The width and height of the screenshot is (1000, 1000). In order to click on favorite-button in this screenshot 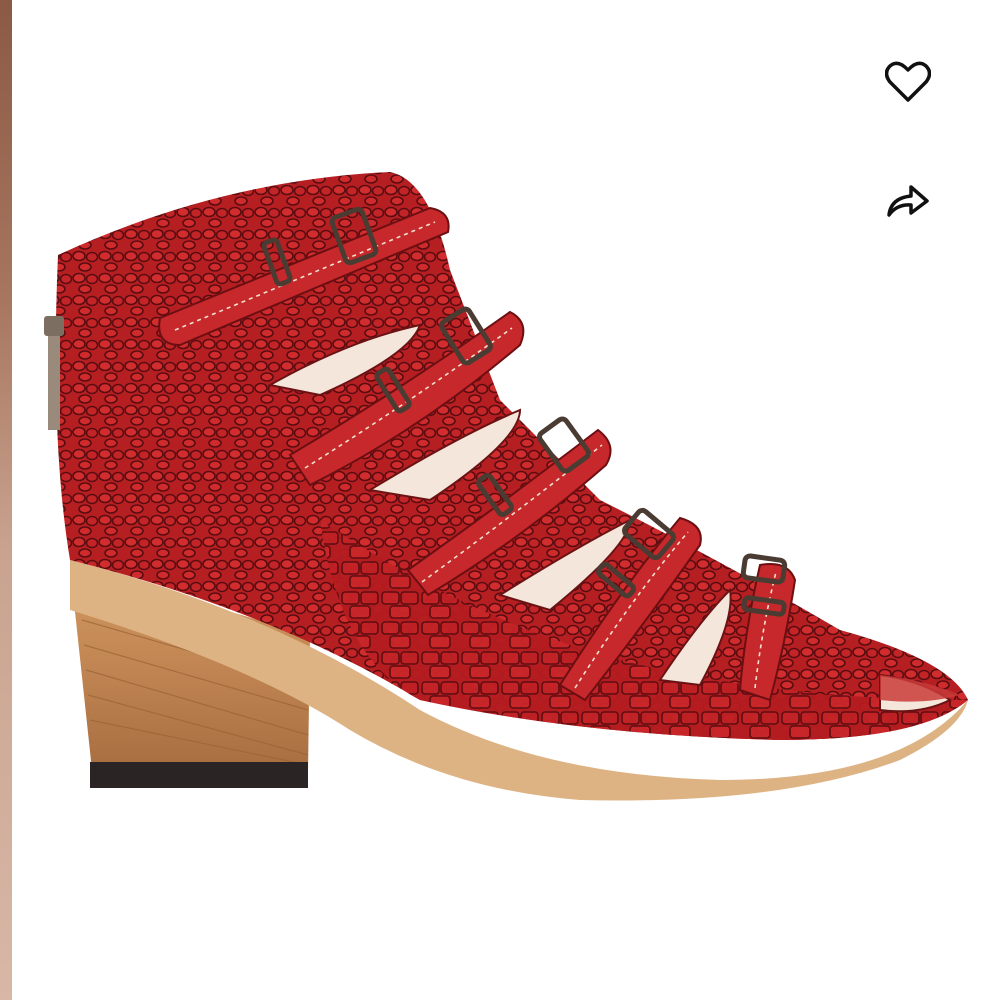, I will do `click(908, 82)`.